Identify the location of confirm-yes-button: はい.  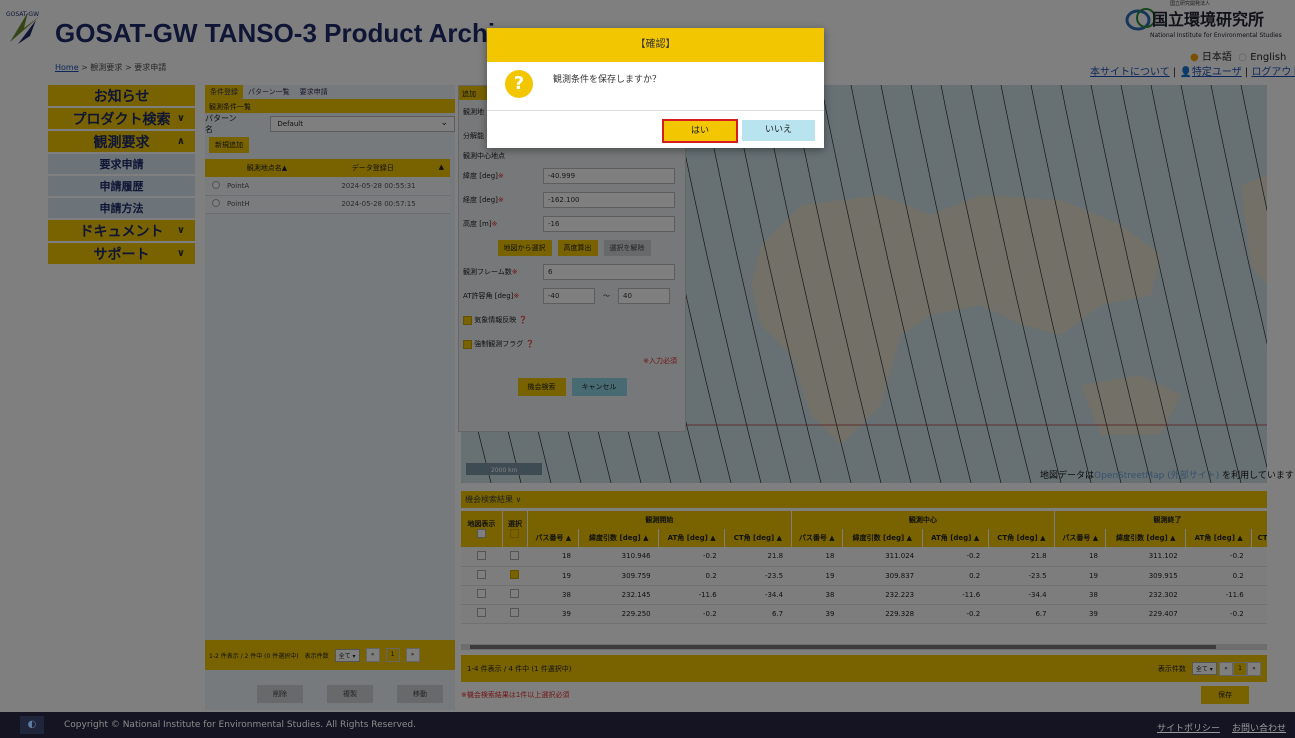
(700, 131).